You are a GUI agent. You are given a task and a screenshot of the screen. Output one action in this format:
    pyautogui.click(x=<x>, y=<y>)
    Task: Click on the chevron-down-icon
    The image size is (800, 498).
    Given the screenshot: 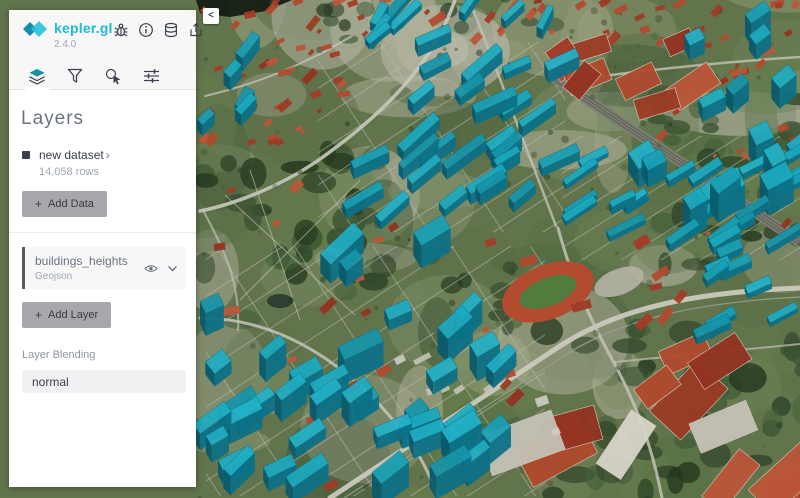 What is the action you would take?
    pyautogui.click(x=172, y=268)
    